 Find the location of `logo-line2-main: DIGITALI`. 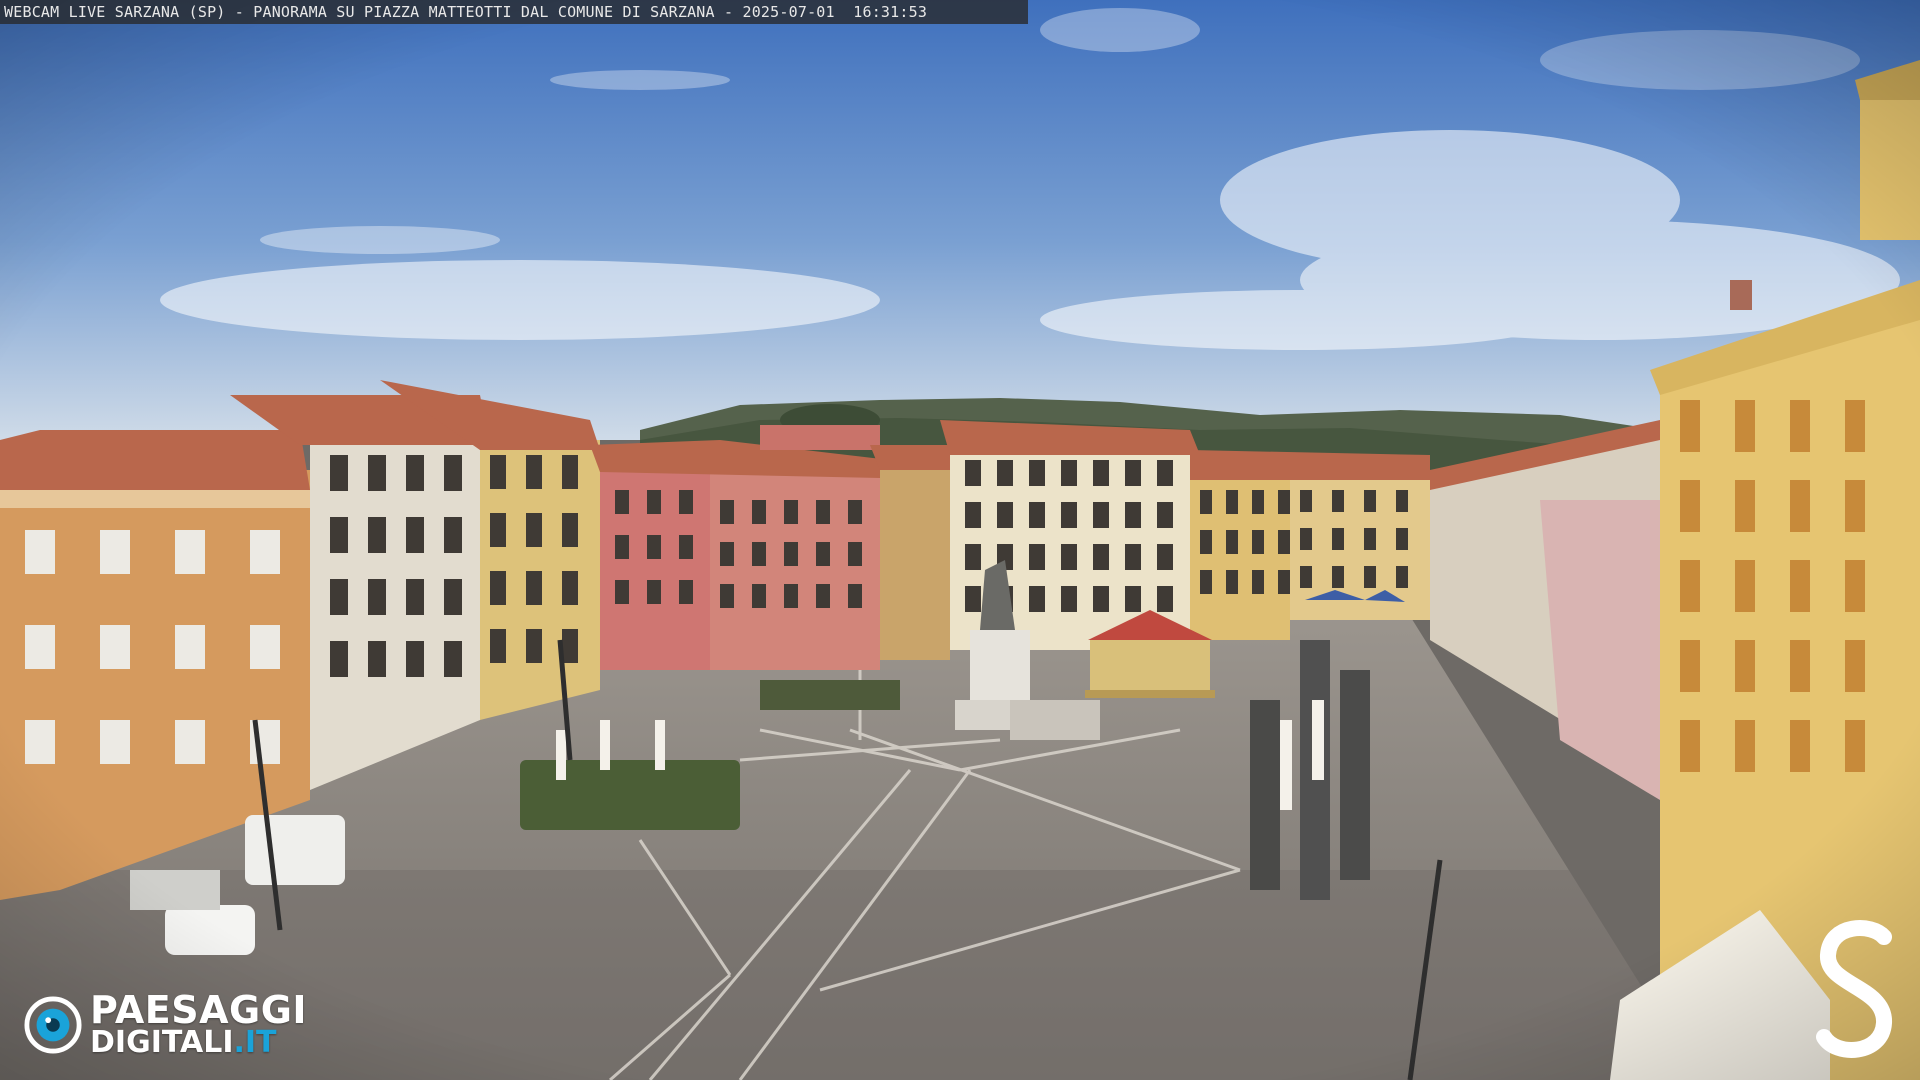

logo-line2-main: DIGITALI is located at coordinates (162, 1042).